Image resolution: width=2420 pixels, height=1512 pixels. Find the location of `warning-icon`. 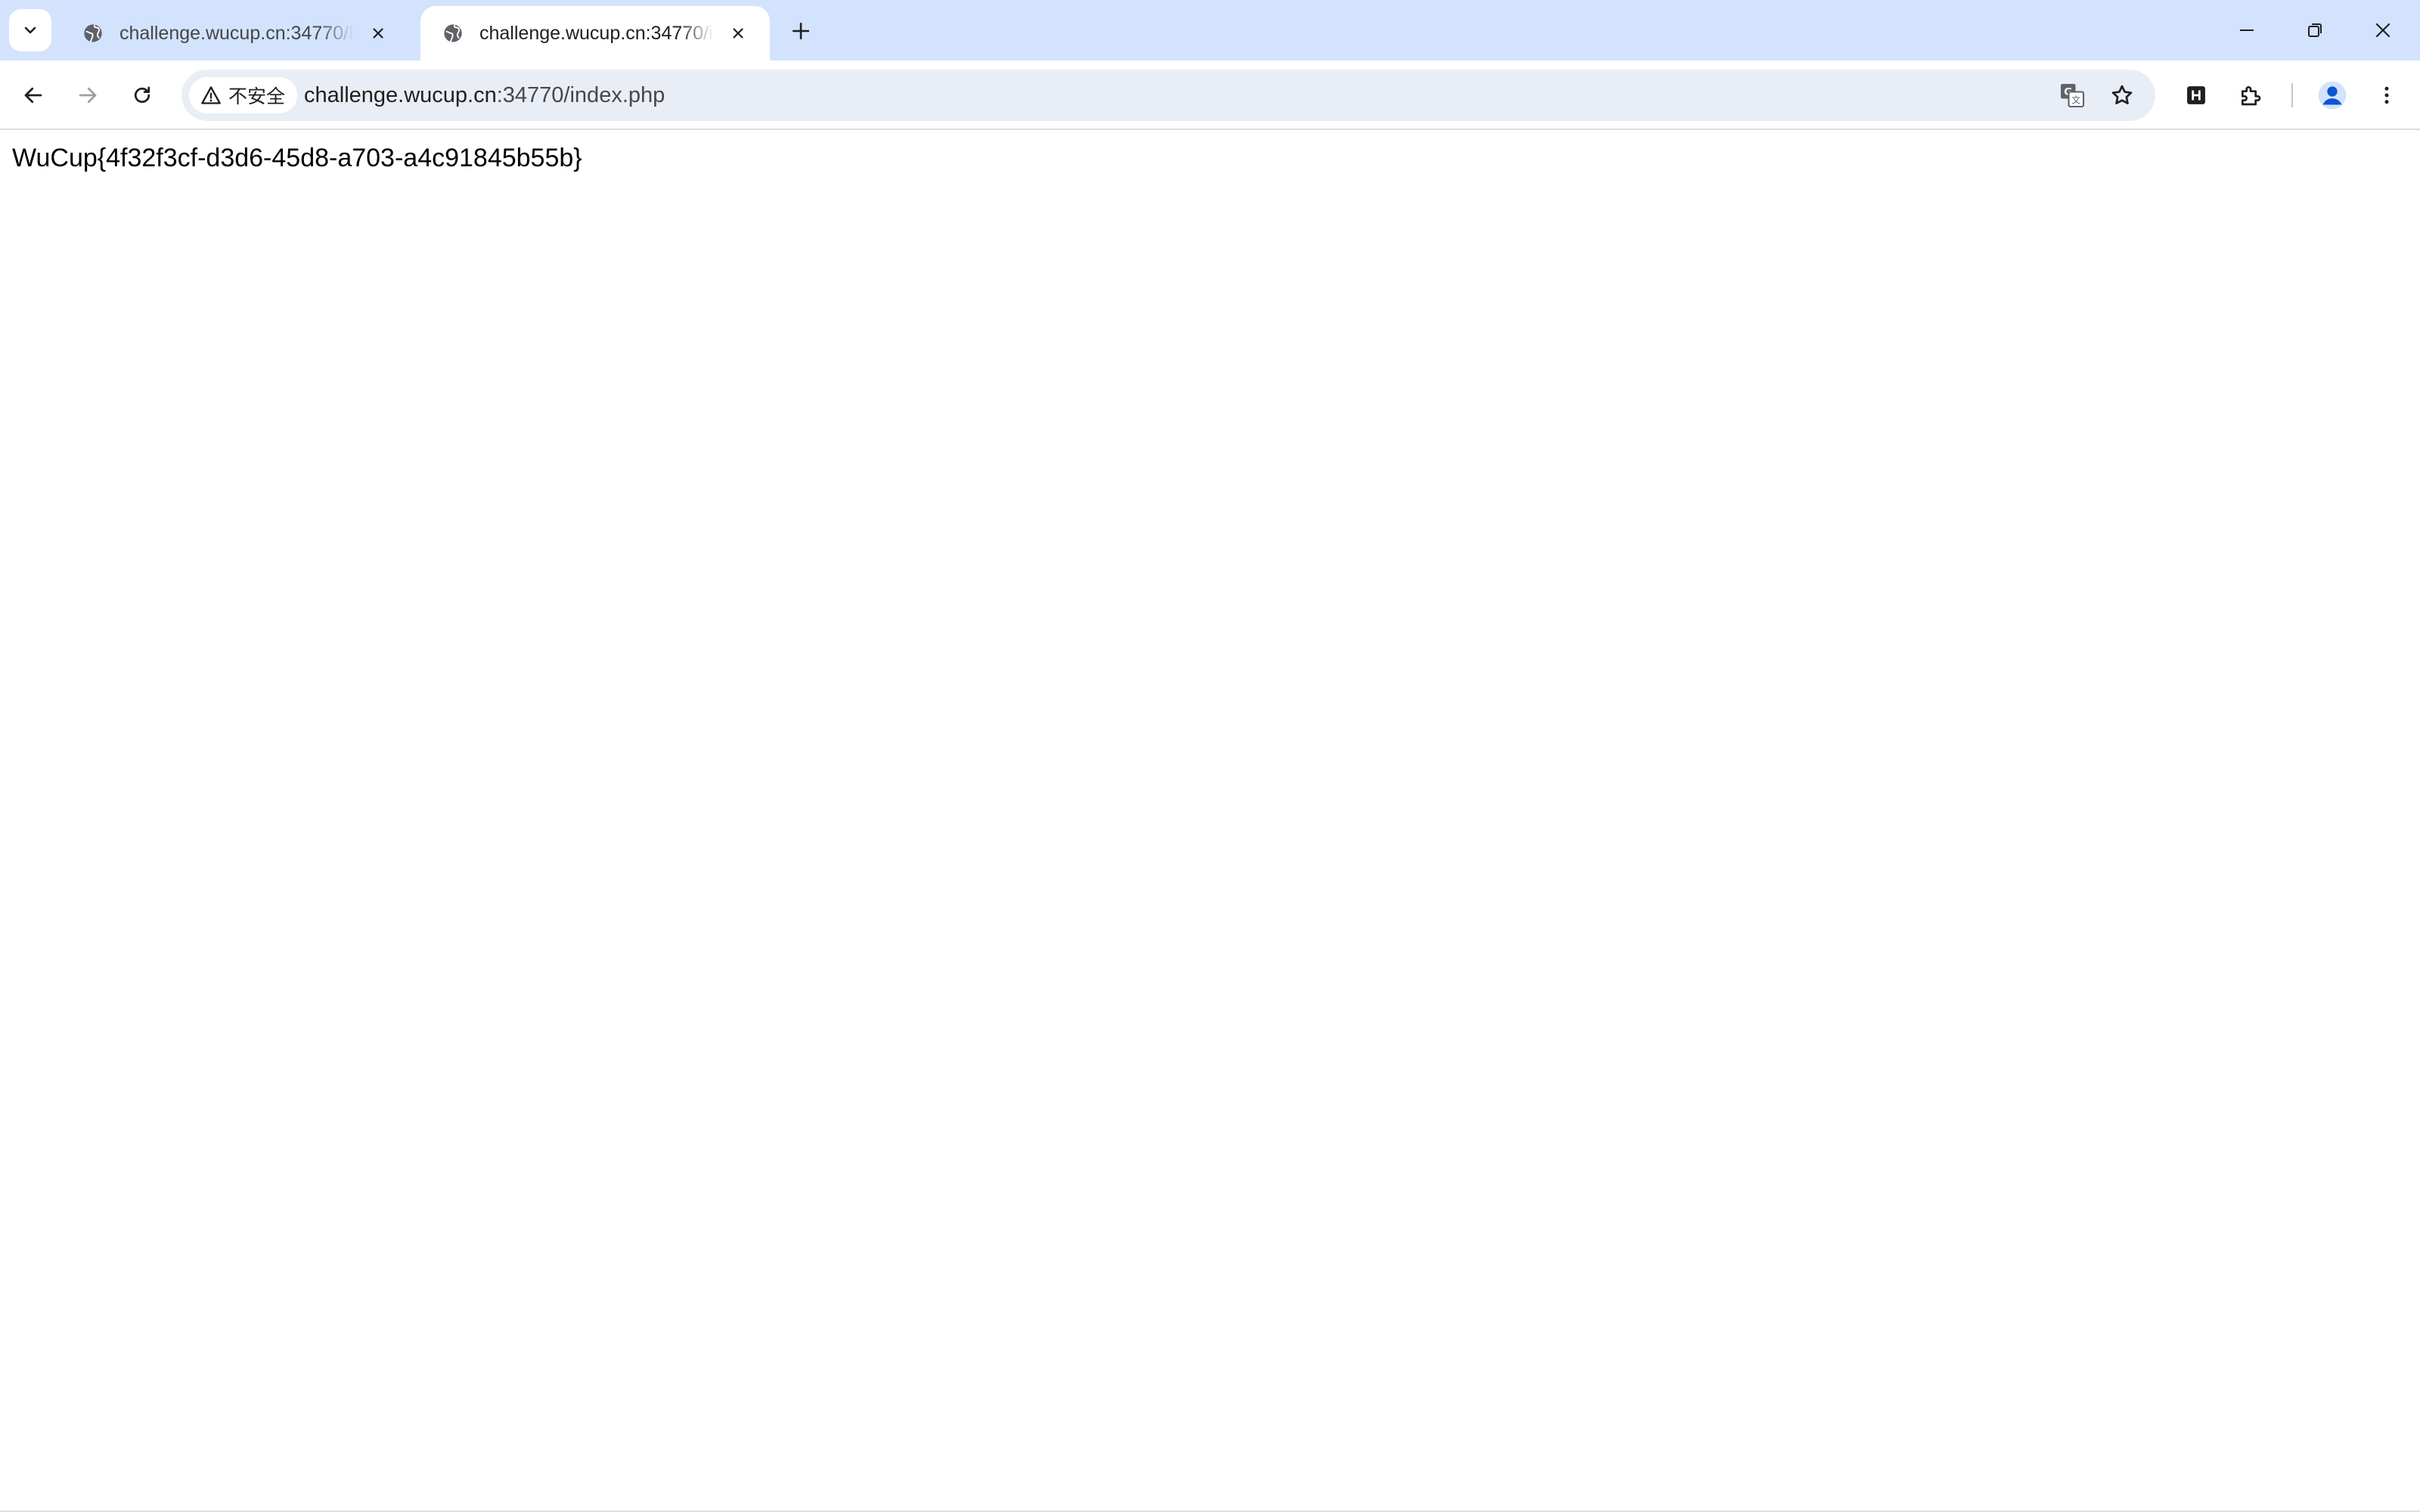

warning-icon is located at coordinates (211, 95).